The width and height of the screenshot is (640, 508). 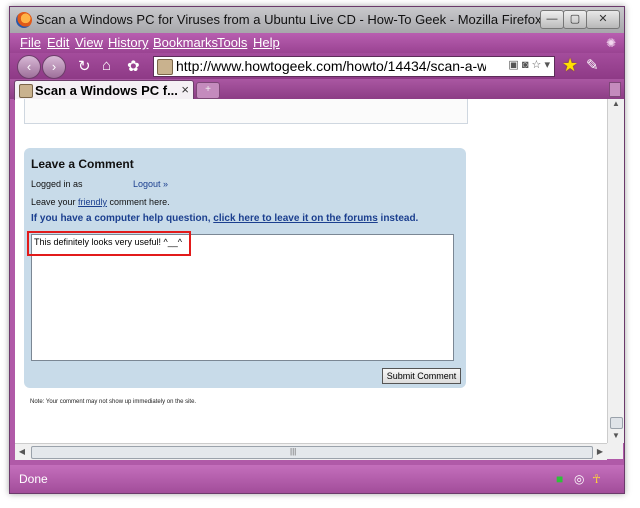 I want to click on forward-button: ›, so click(x=54, y=67).